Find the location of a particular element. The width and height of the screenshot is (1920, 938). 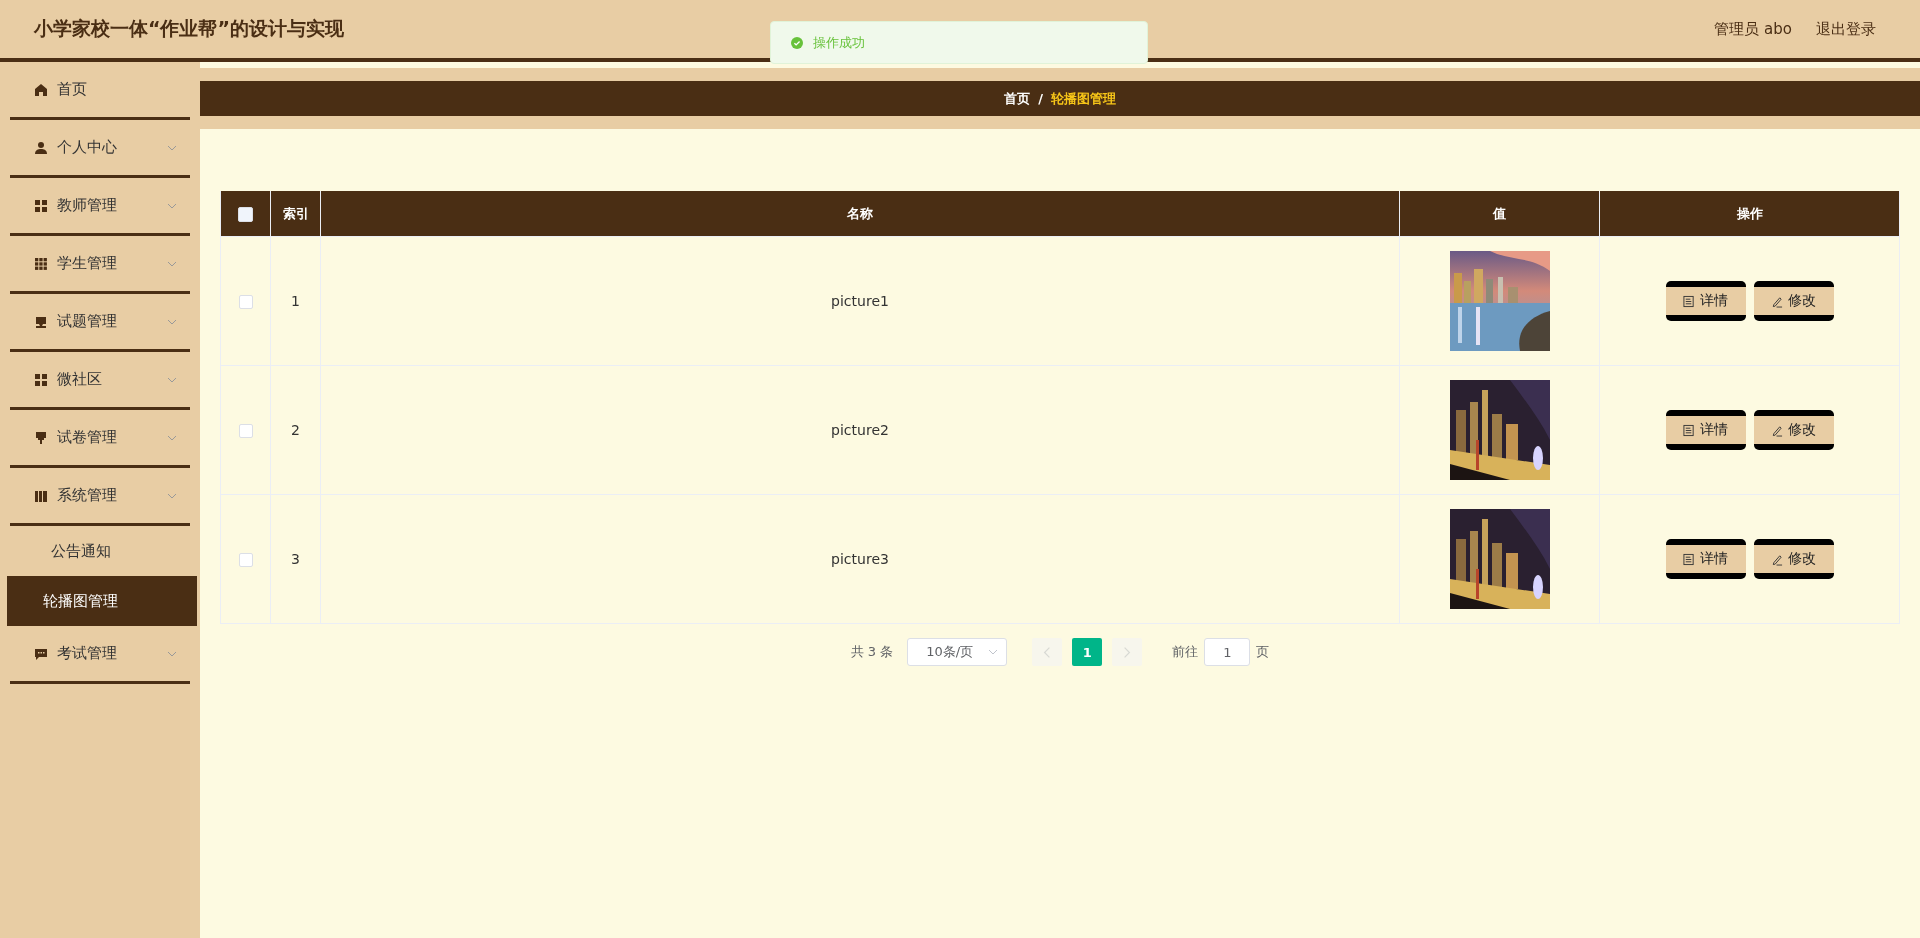

table-cell: 1 is located at coordinates (295, 301).